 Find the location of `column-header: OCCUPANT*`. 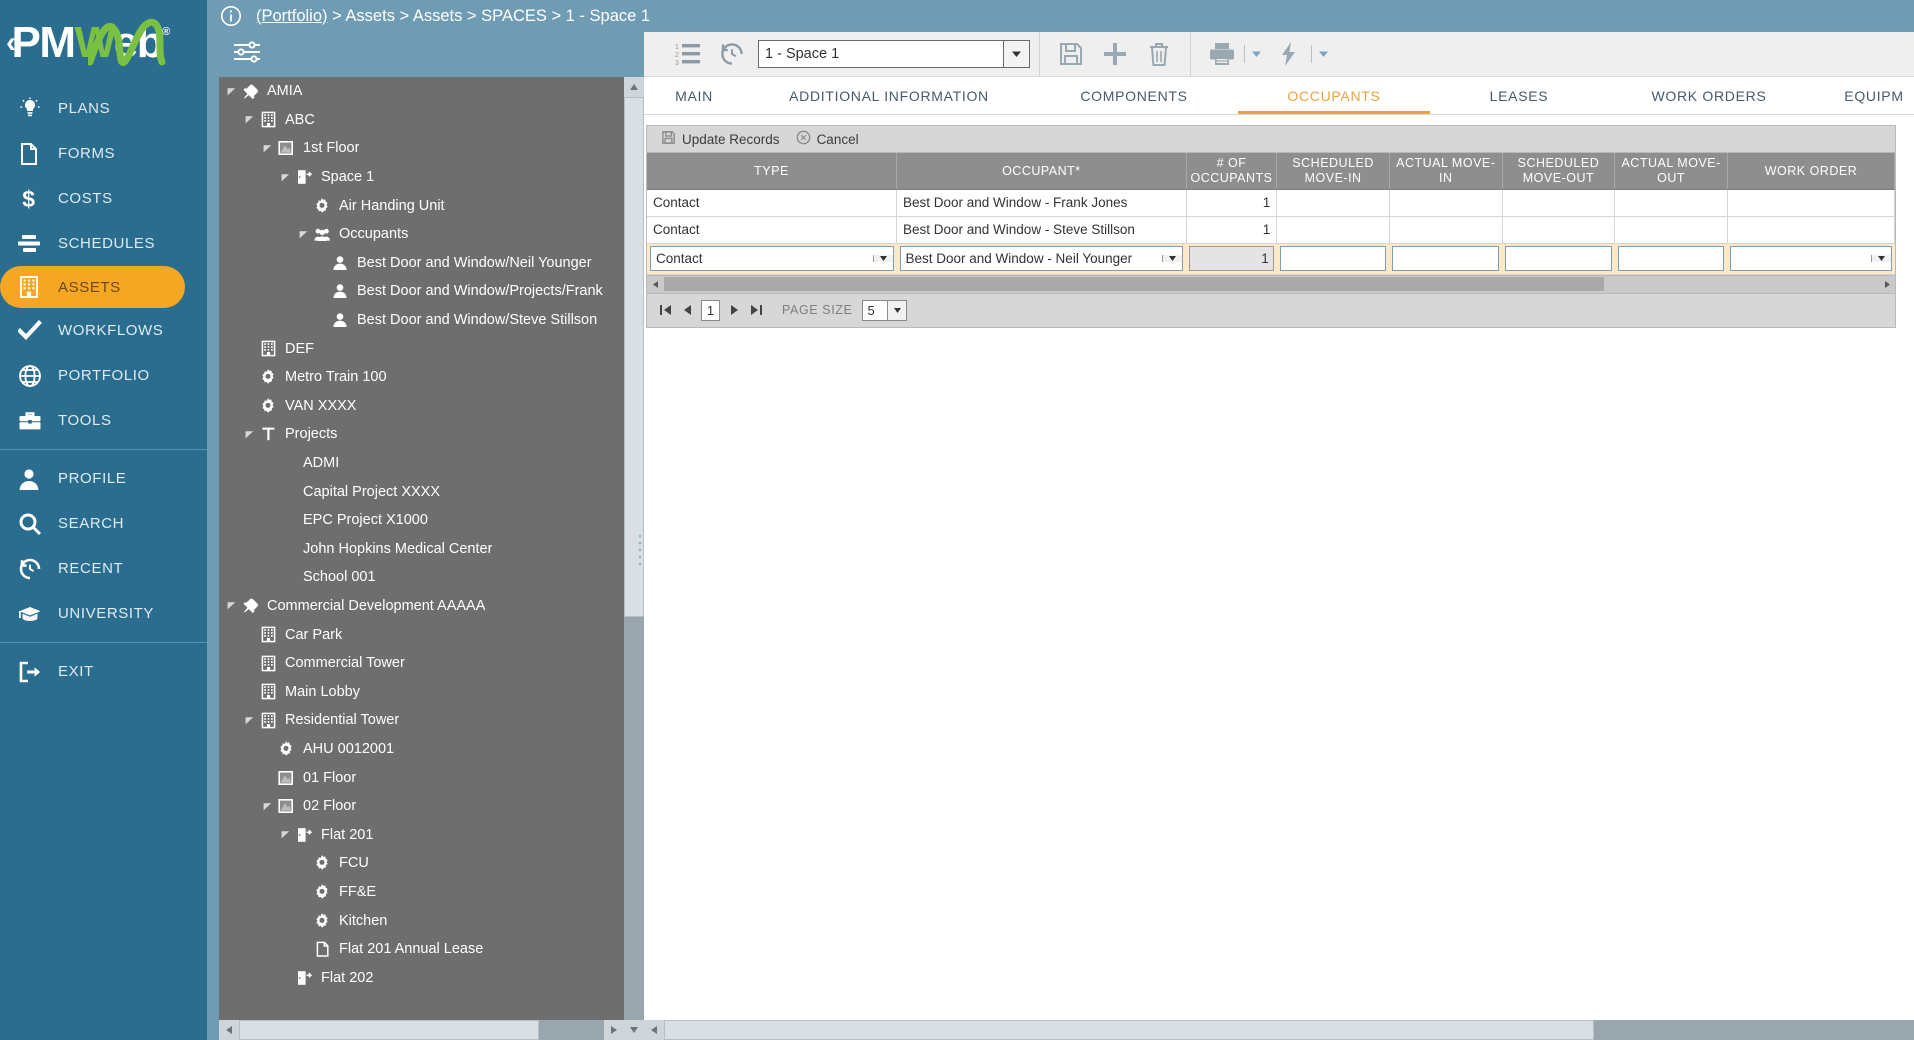

column-header: OCCUPANT* is located at coordinates (1041, 171).